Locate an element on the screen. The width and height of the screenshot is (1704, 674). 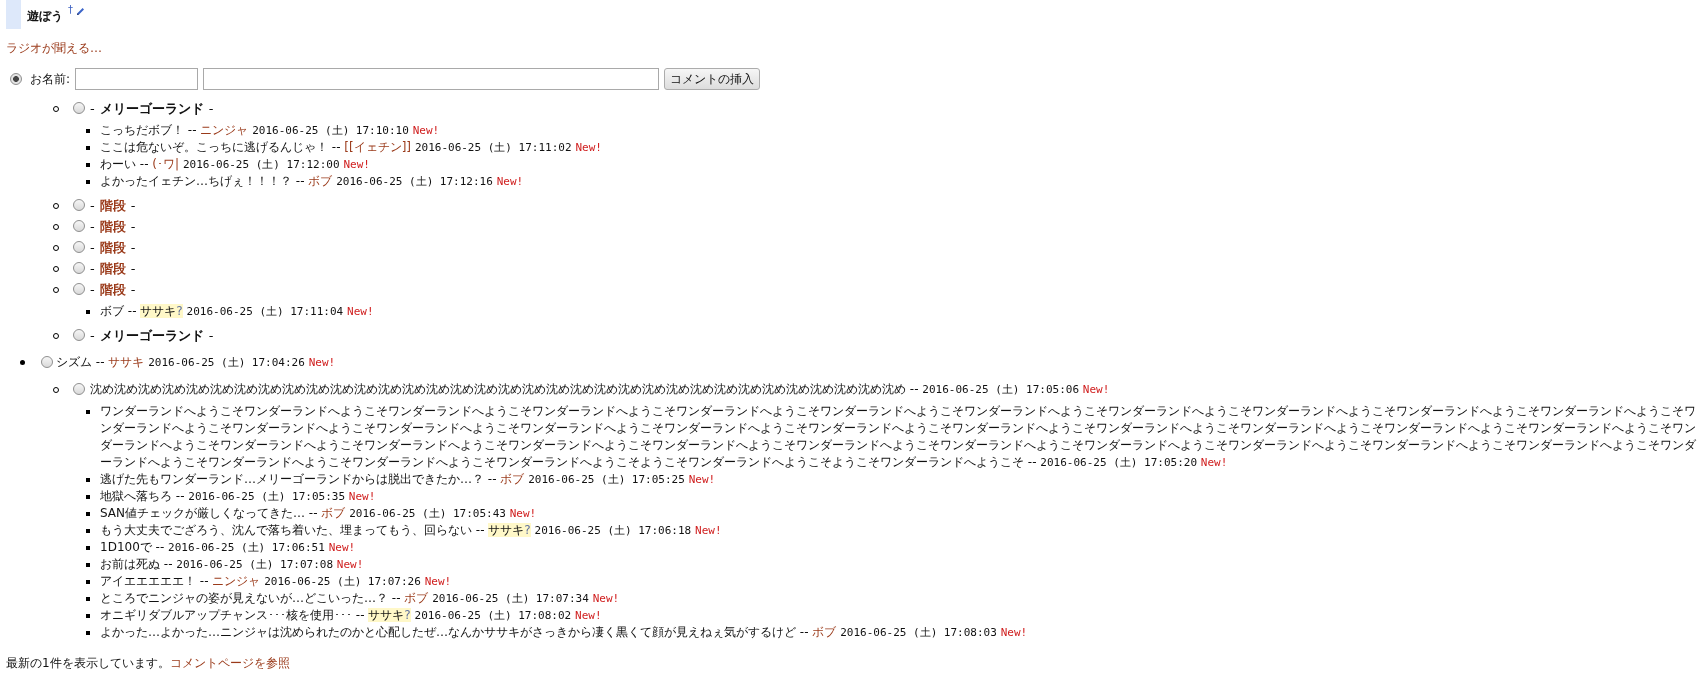
comment-entry: ワンダーランドへようこそワンダーランドへようこそワンダーランドへようこそワンダーランドへようこそワンダーランドへようこそワンダーランドへようこそワンダーランドへようこそワンダーランドへようこそワンダーランドへようこそワンダーランドへようこそワンダーランドへようこそワンダーランドへようこそワンダーランドへようこそワンダーランドへようこそワンダーランドへようこそワンダーランドへようこそワンダーランドへようこそワンダーランドへようこそワンダーランドへようこそワンダーランドへようこそワンダーランドへようこそワンダーランドへようこそワンダーランドへようこそワンダーランドへようこそワンダーランドへようこそワンダーランドへようこそワンダーランドへようこそワンダーランドへようこそワンダーランドへようこそワンダーランドへようこそワンダーランドへようこそワンダーランドへようこそワンダーランドへようこそワンダーランドへようこそワンダーランドへようこそワンダーランドへようこそワンダーランドへようこそようこそワンダーランドへようこそようこそワンダーランドへようこそ -- 2016-06-25 (土) 17:05:20 New! is located at coordinates (898, 436).